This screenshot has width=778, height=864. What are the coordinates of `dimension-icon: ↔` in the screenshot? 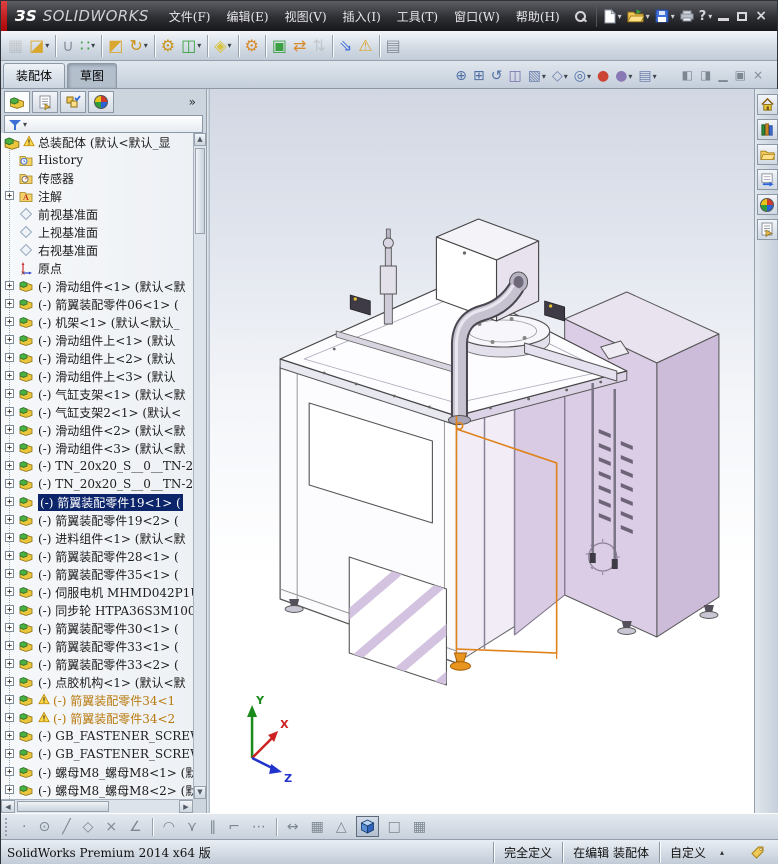 It's located at (293, 827).